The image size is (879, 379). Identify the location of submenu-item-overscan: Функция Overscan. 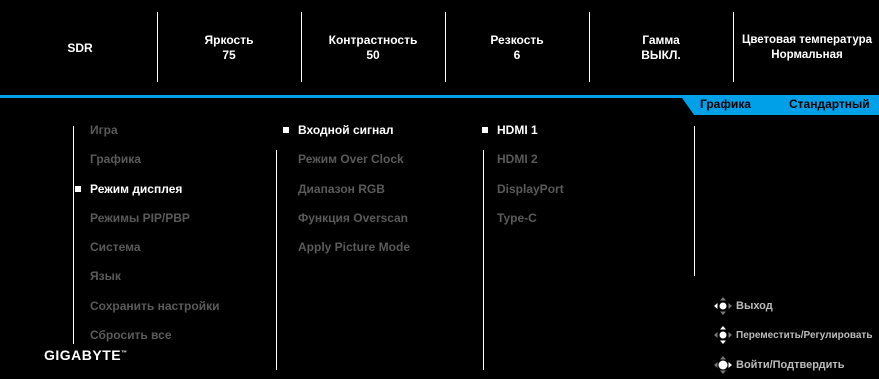
(354, 224).